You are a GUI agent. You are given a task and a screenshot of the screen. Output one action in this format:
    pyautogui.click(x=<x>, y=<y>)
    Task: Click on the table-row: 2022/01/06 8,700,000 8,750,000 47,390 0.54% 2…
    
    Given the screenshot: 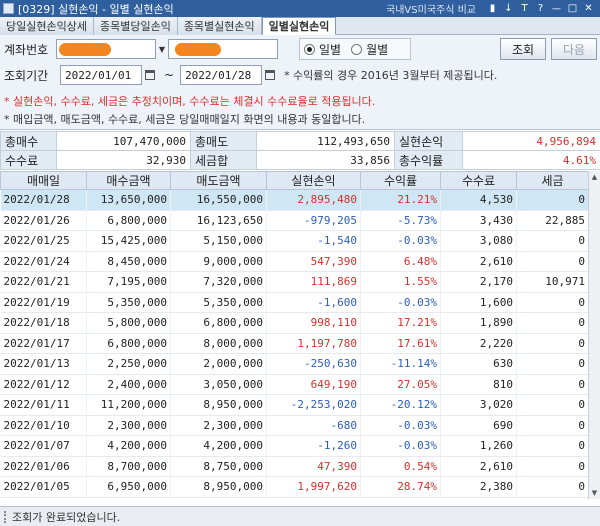 What is the action you would take?
    pyautogui.click(x=294, y=466)
    